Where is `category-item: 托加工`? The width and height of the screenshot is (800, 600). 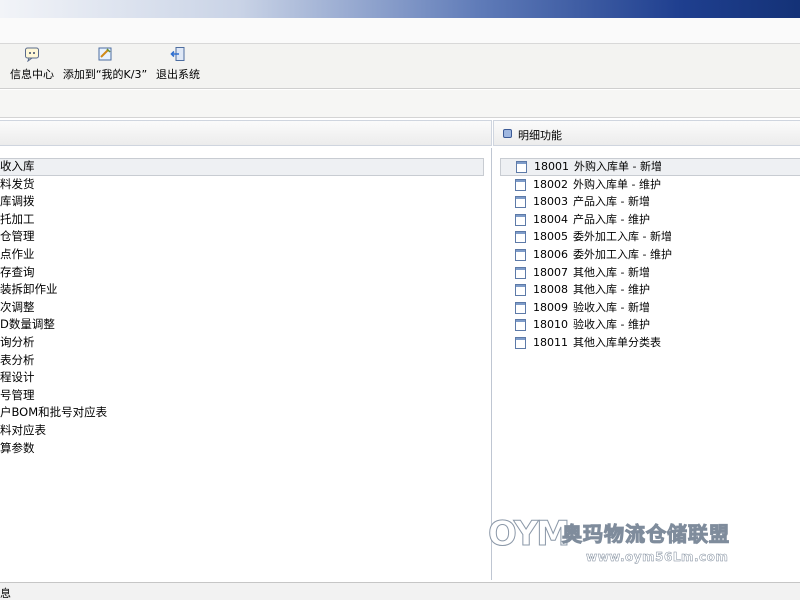 category-item: 托加工 is located at coordinates (245, 220).